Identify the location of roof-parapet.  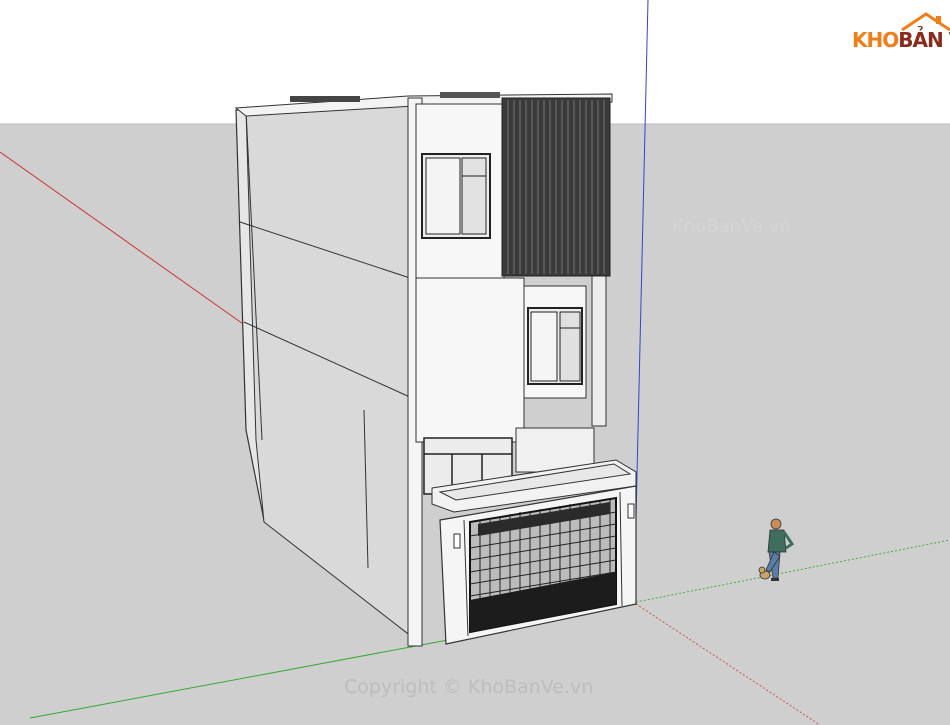
(325, 99).